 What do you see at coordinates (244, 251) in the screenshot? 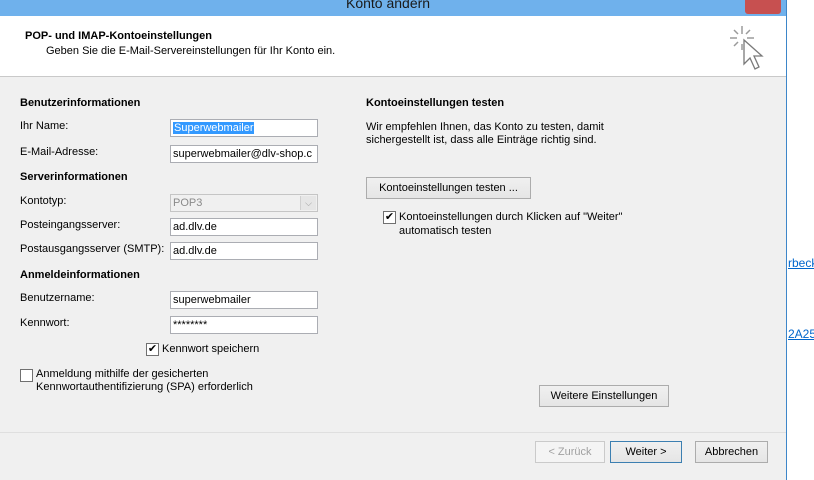
I see `outgoing-server-input: ad.dlv.de` at bounding box center [244, 251].